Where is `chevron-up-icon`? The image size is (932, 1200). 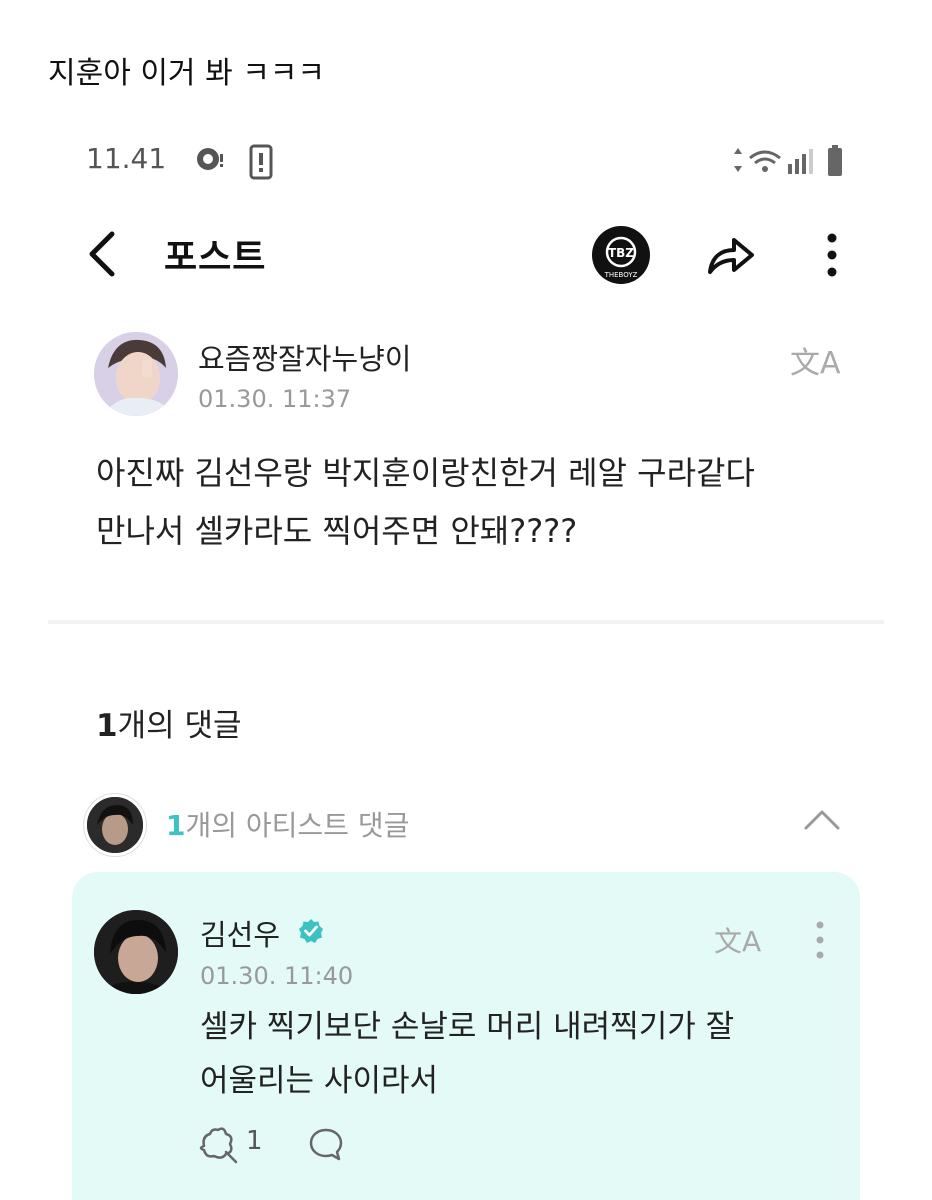
chevron-up-icon is located at coordinates (822, 820).